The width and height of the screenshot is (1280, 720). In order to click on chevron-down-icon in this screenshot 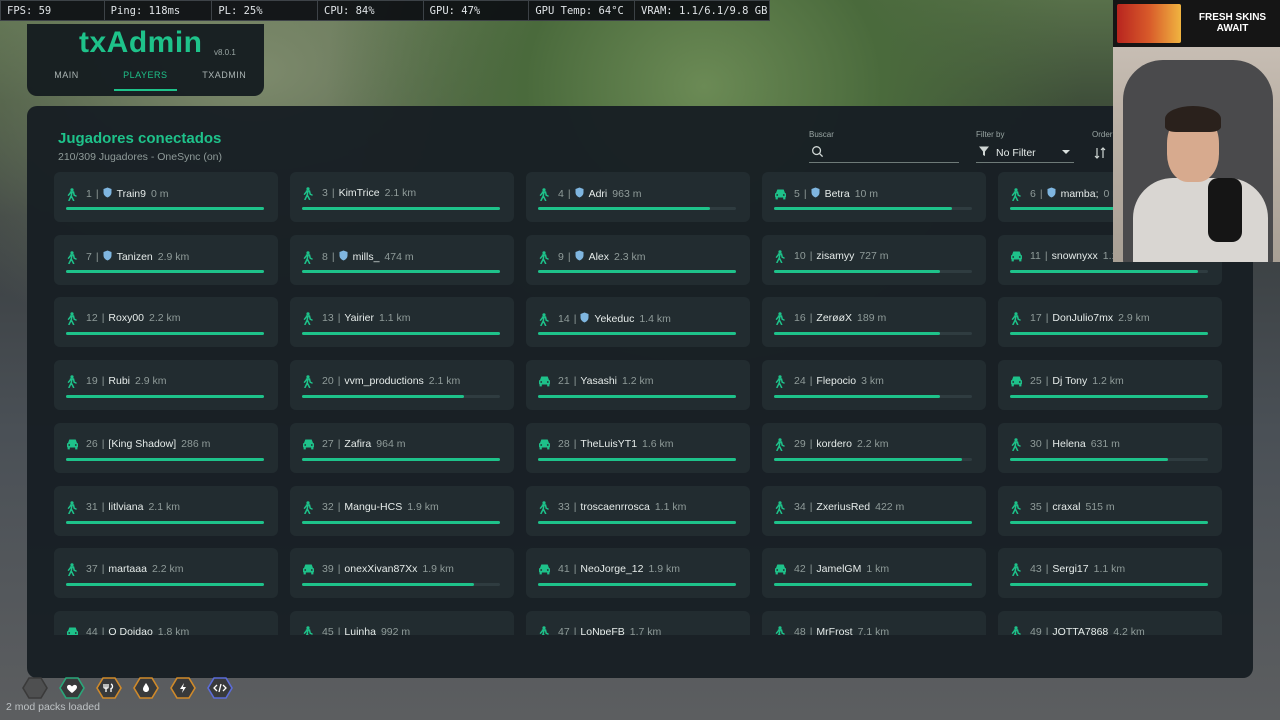, I will do `click(1066, 152)`.